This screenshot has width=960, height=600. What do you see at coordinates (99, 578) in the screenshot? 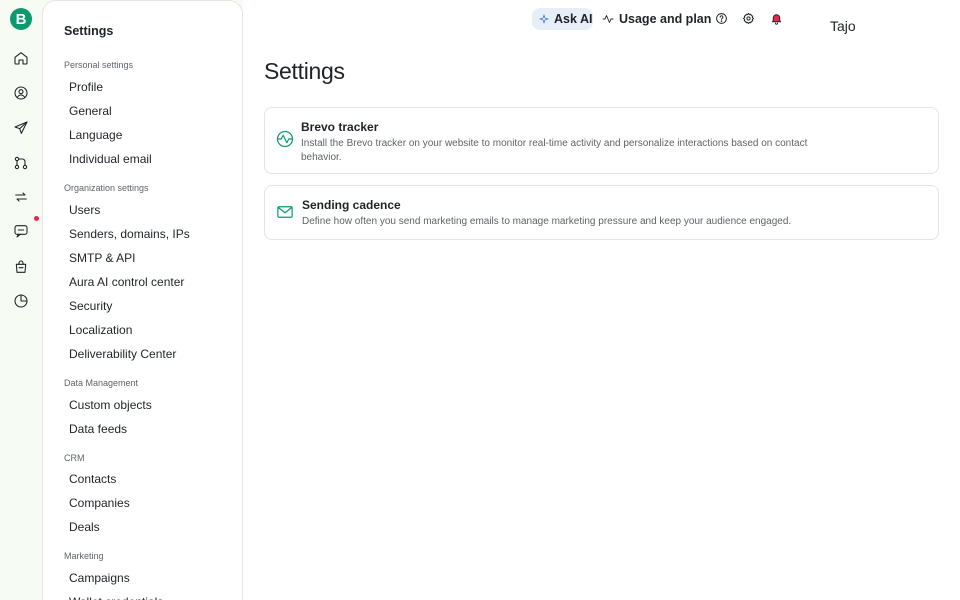
I see `sidebar-item-campaigns: Campaigns` at bounding box center [99, 578].